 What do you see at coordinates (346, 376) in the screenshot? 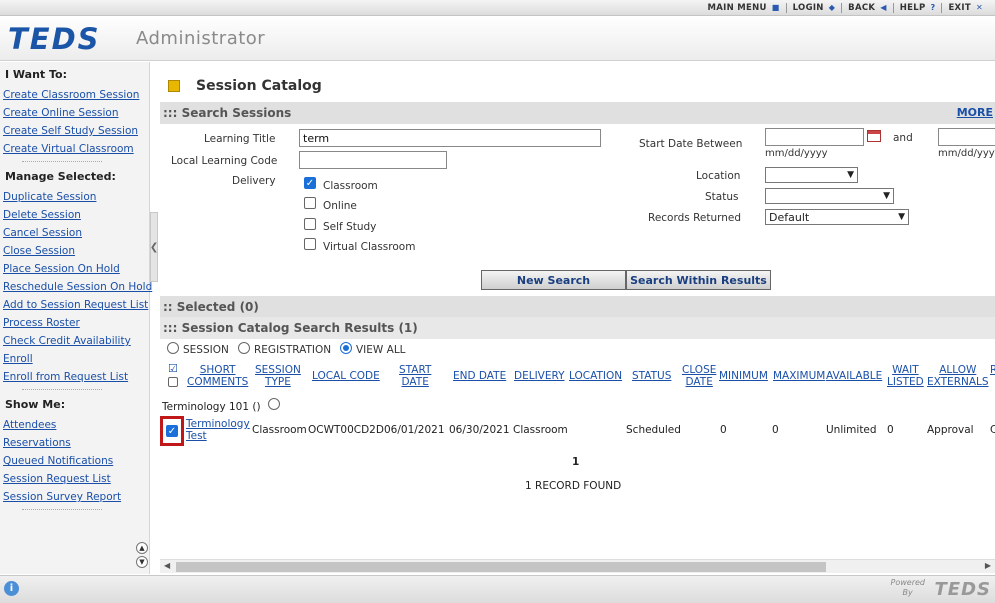
I see `col-local-code: LOCAL CODE` at bounding box center [346, 376].